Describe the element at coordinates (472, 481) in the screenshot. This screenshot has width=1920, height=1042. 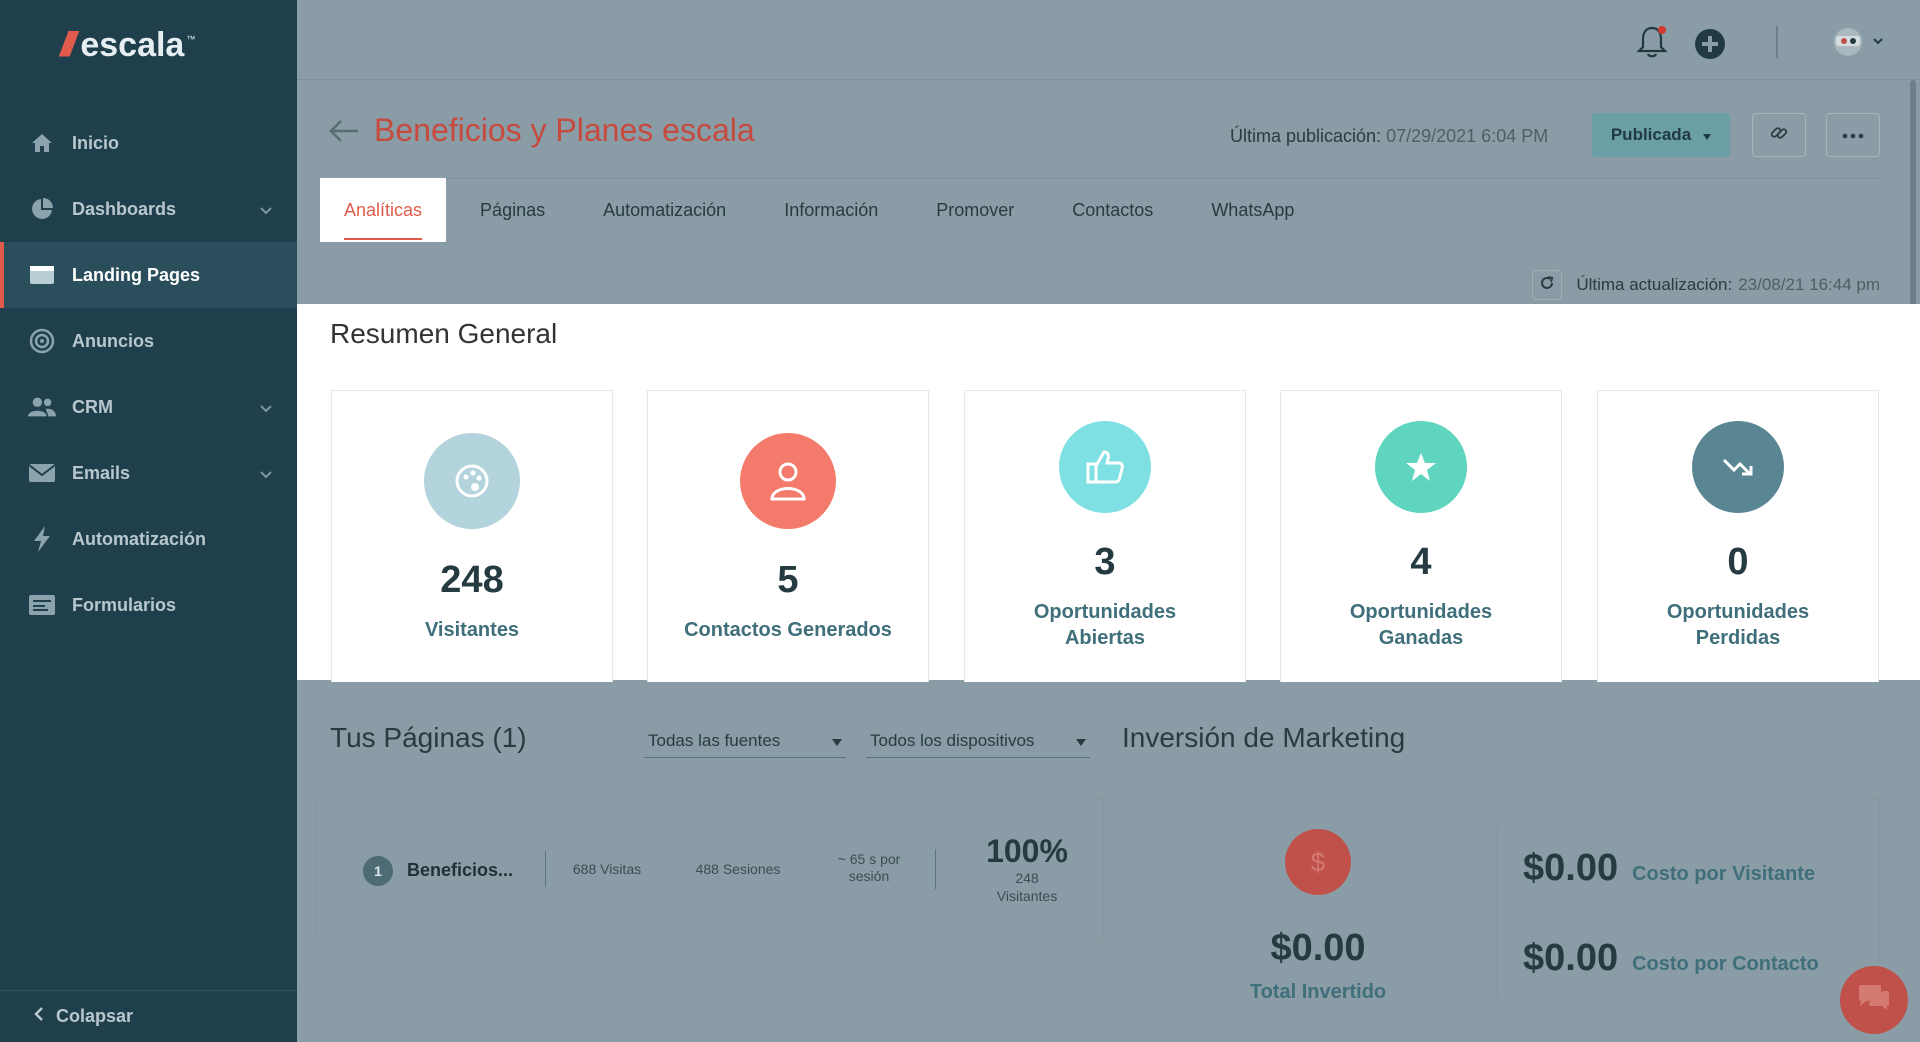
I see `palette-icon` at that location.